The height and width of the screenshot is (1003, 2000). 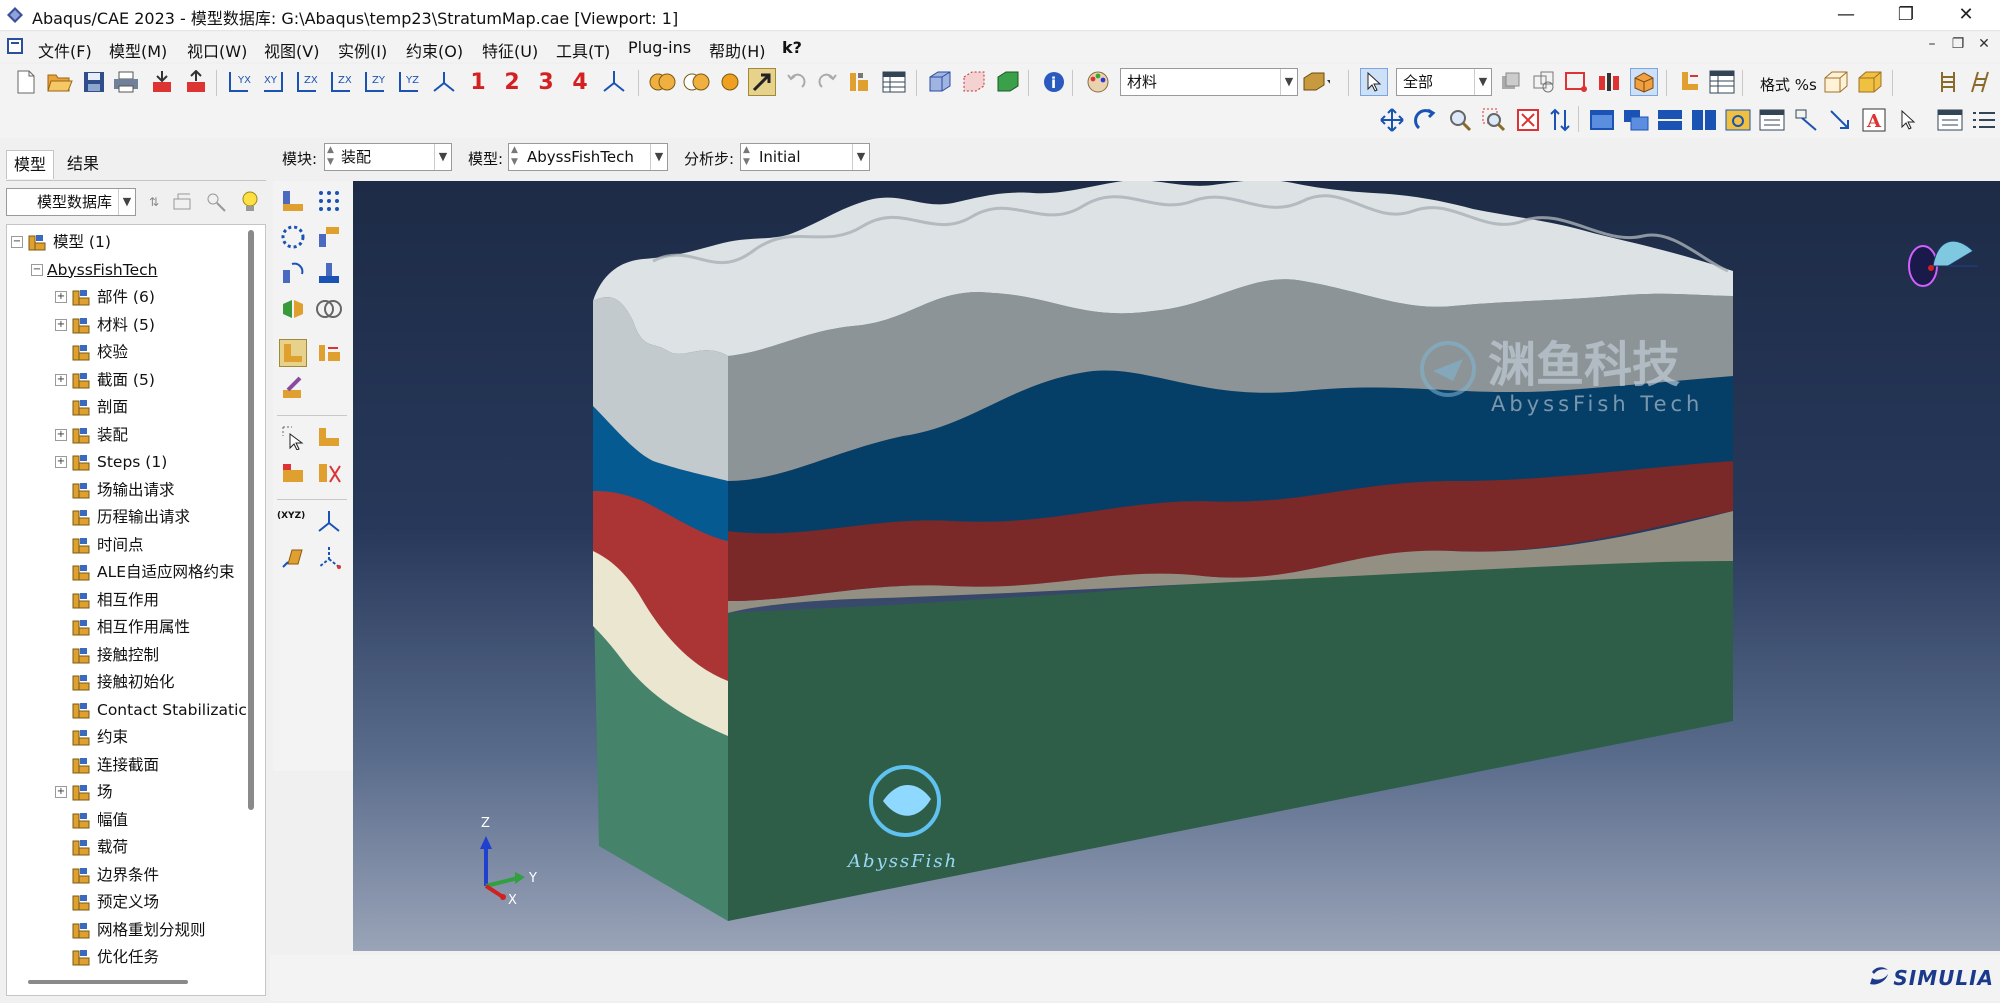 I want to click on context-help-button: k?, so click(x=792, y=47).